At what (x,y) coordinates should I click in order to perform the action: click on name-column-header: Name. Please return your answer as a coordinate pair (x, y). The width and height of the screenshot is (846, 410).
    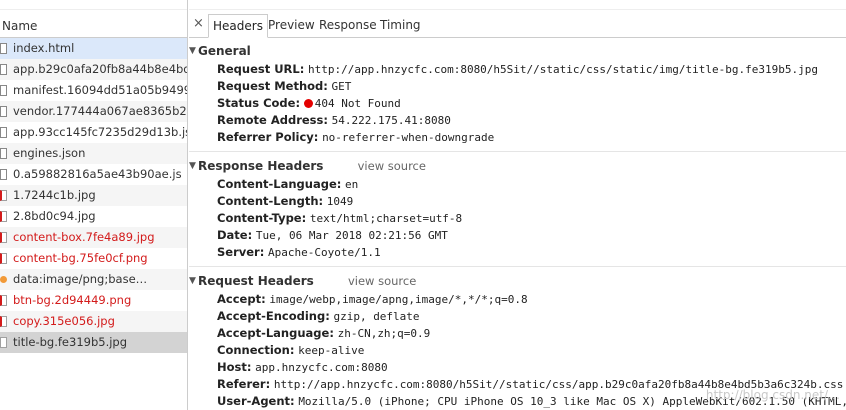
    Looking at the image, I should click on (19, 26).